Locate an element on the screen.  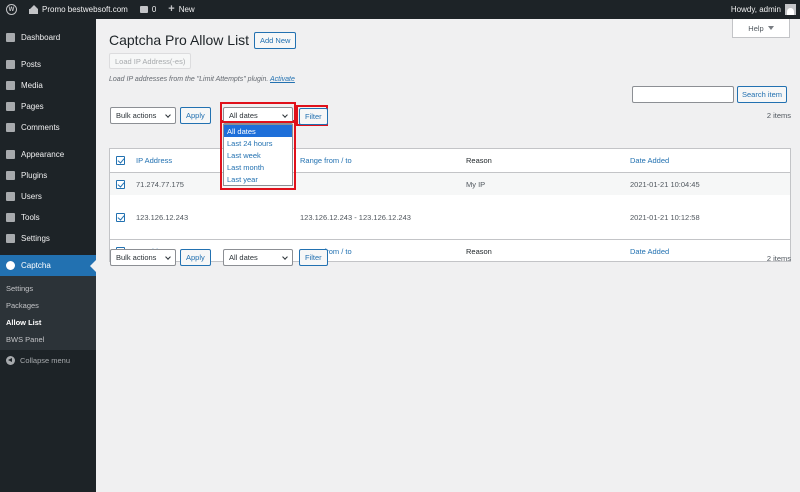
account-menu: Howdy, admin is located at coordinates (763, 9).